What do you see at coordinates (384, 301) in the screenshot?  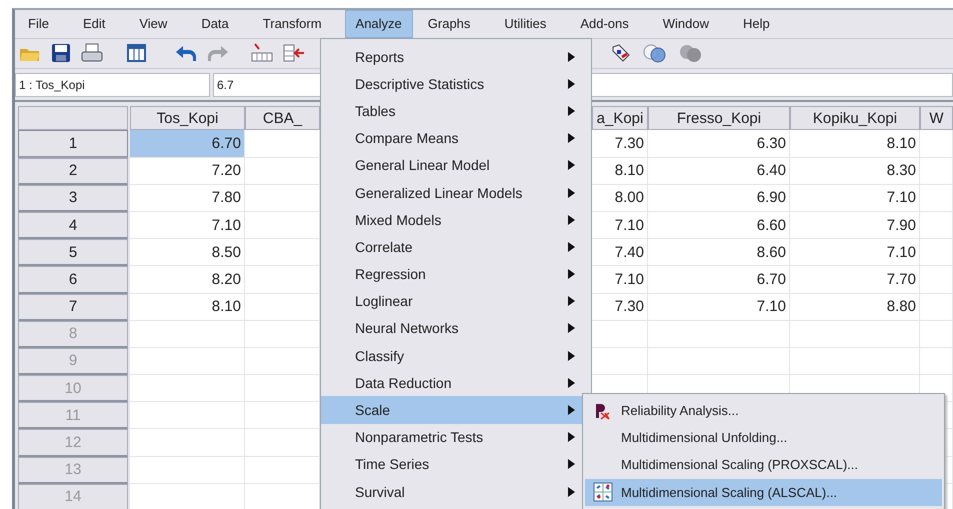 I see `menu-item-label: Loglinear` at bounding box center [384, 301].